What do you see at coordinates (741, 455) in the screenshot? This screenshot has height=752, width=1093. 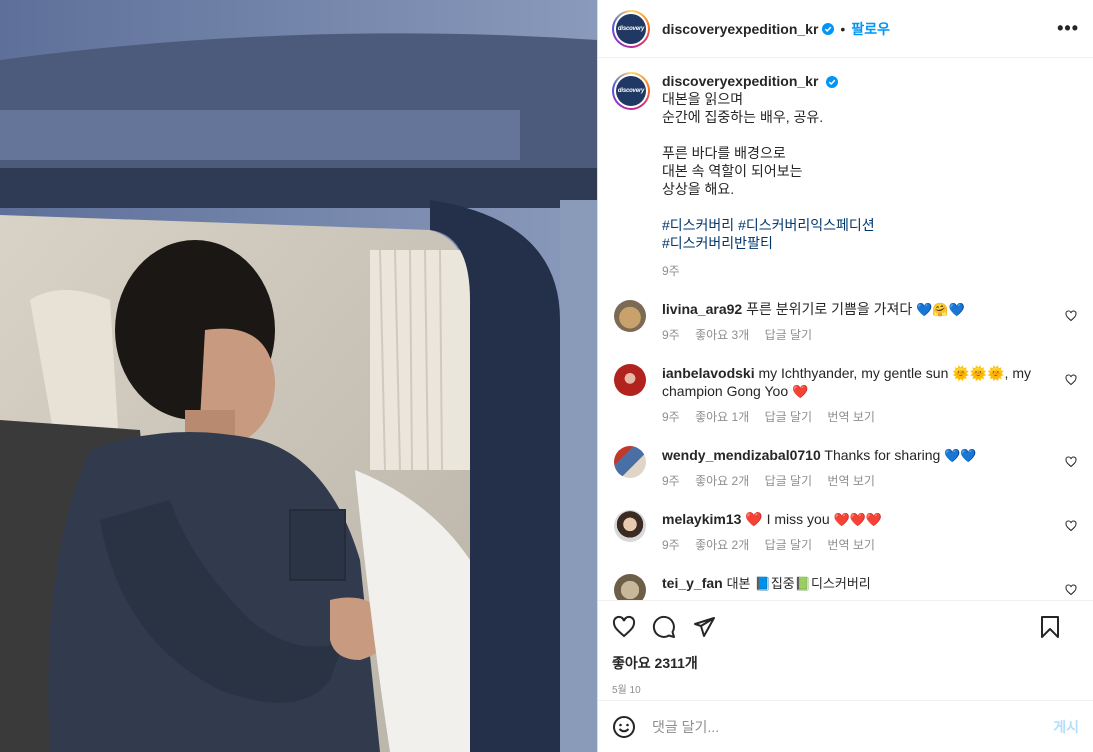 I see `comment-username: wendy_mendizabal0710` at bounding box center [741, 455].